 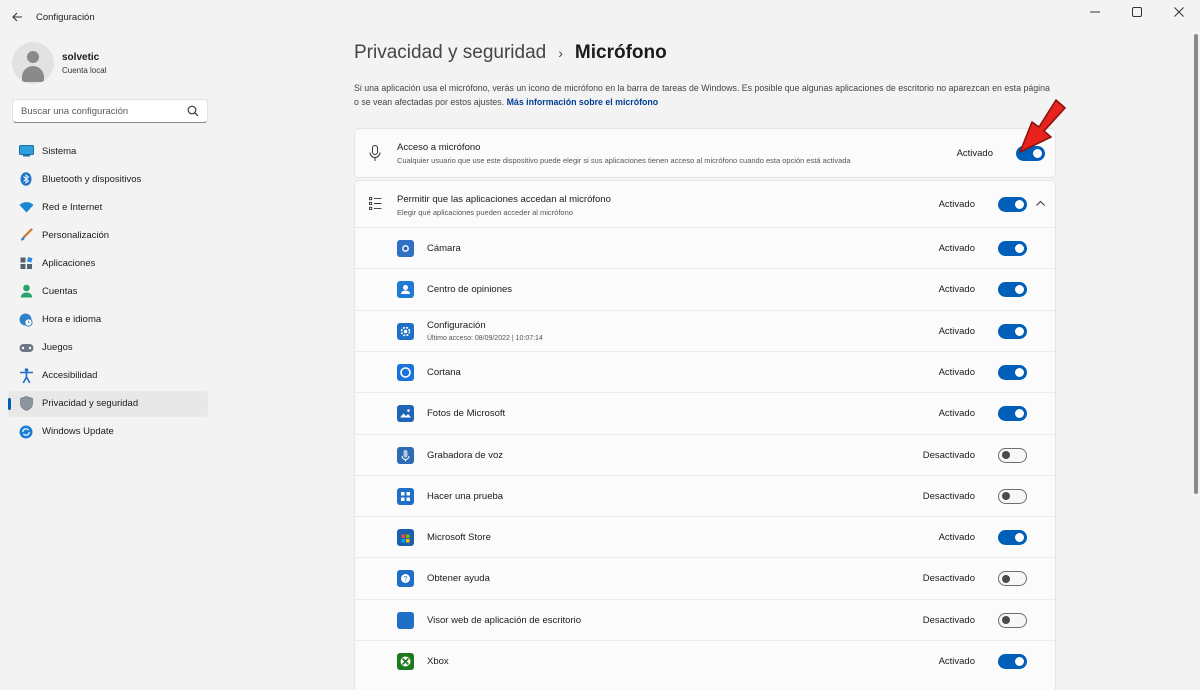 What do you see at coordinates (57, 348) in the screenshot?
I see `sidebar-item-label: Juegos` at bounding box center [57, 348].